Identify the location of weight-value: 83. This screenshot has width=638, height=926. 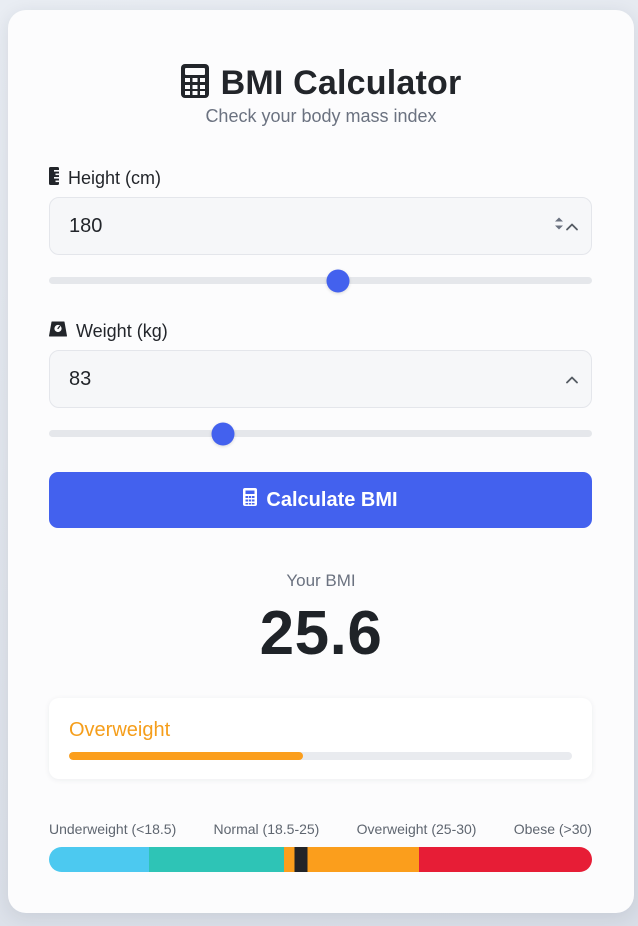
(80, 378).